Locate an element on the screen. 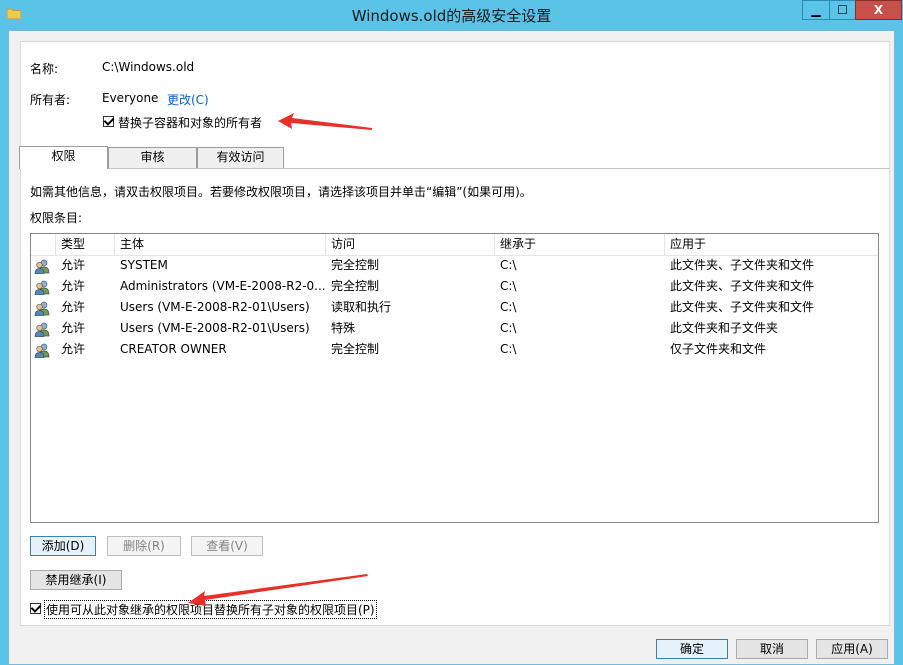 This screenshot has height=665, width=903. name-label: 名称: is located at coordinates (44, 69).